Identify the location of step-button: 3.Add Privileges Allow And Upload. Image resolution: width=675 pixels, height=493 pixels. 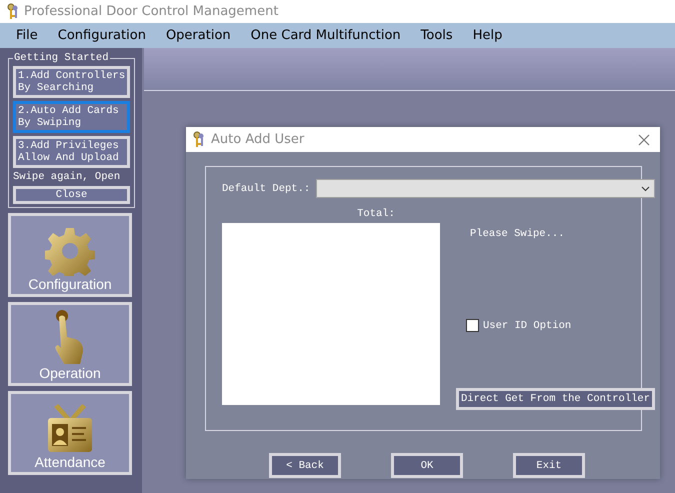
(71, 152).